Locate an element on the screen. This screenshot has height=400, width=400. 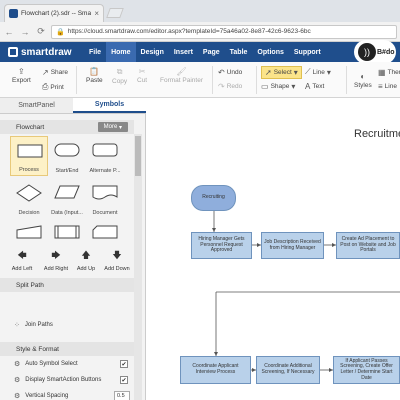
split-path-section-header: Split Path is located at coordinates (67, 285).